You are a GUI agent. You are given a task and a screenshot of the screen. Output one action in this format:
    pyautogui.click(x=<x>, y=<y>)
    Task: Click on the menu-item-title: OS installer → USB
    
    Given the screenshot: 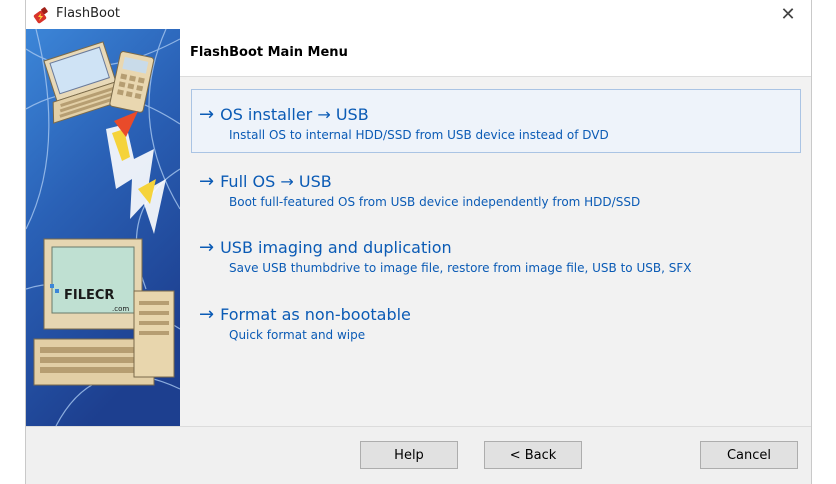 What is the action you would take?
    pyautogui.click(x=294, y=114)
    